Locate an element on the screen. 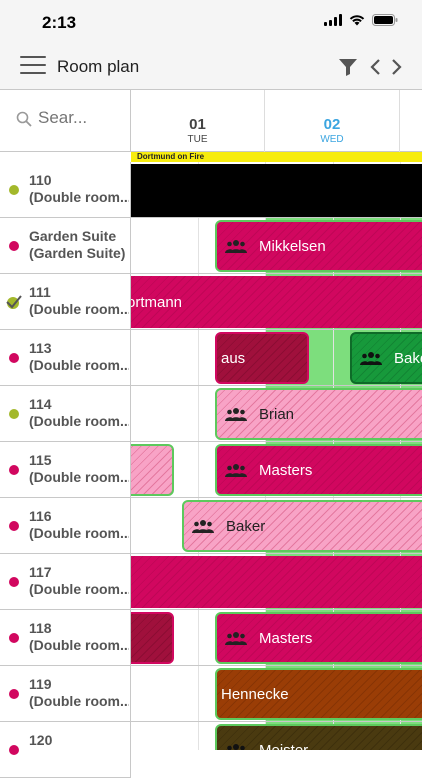 The height and width of the screenshot is (778, 422). booking-guest: Baker is located at coordinates (246, 526).